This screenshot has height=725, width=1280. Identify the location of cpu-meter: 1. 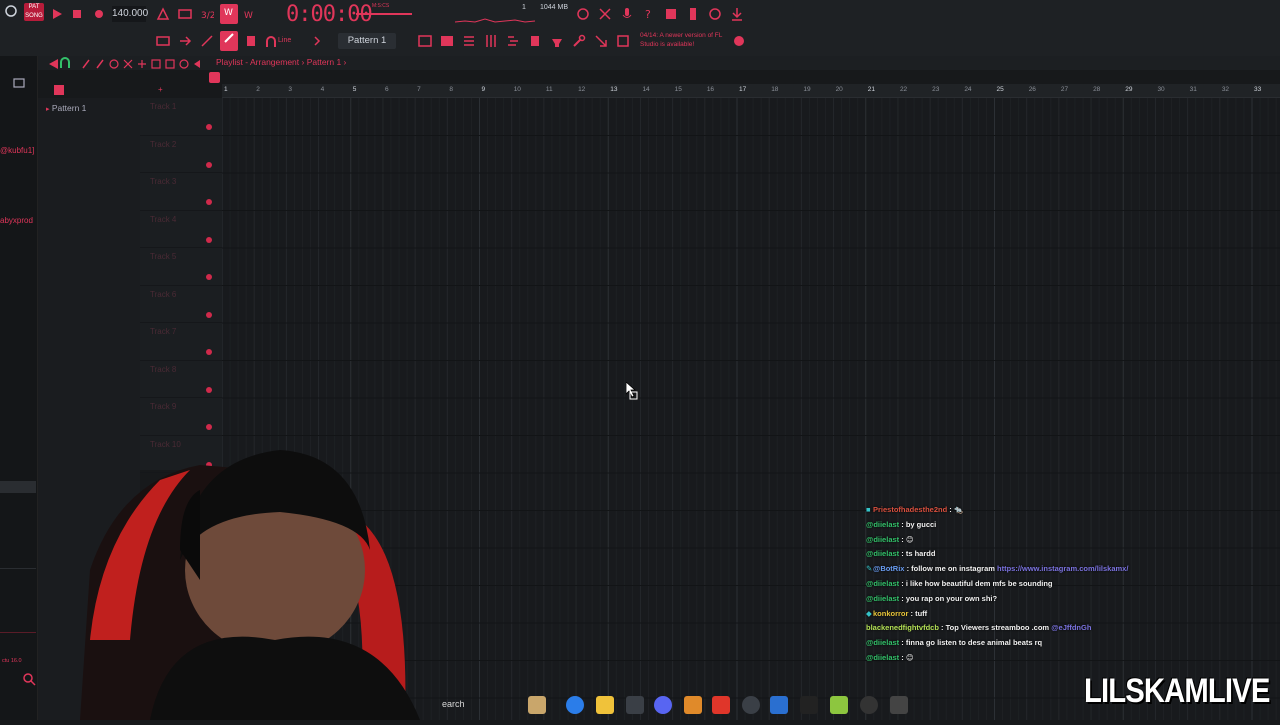
(524, 7).